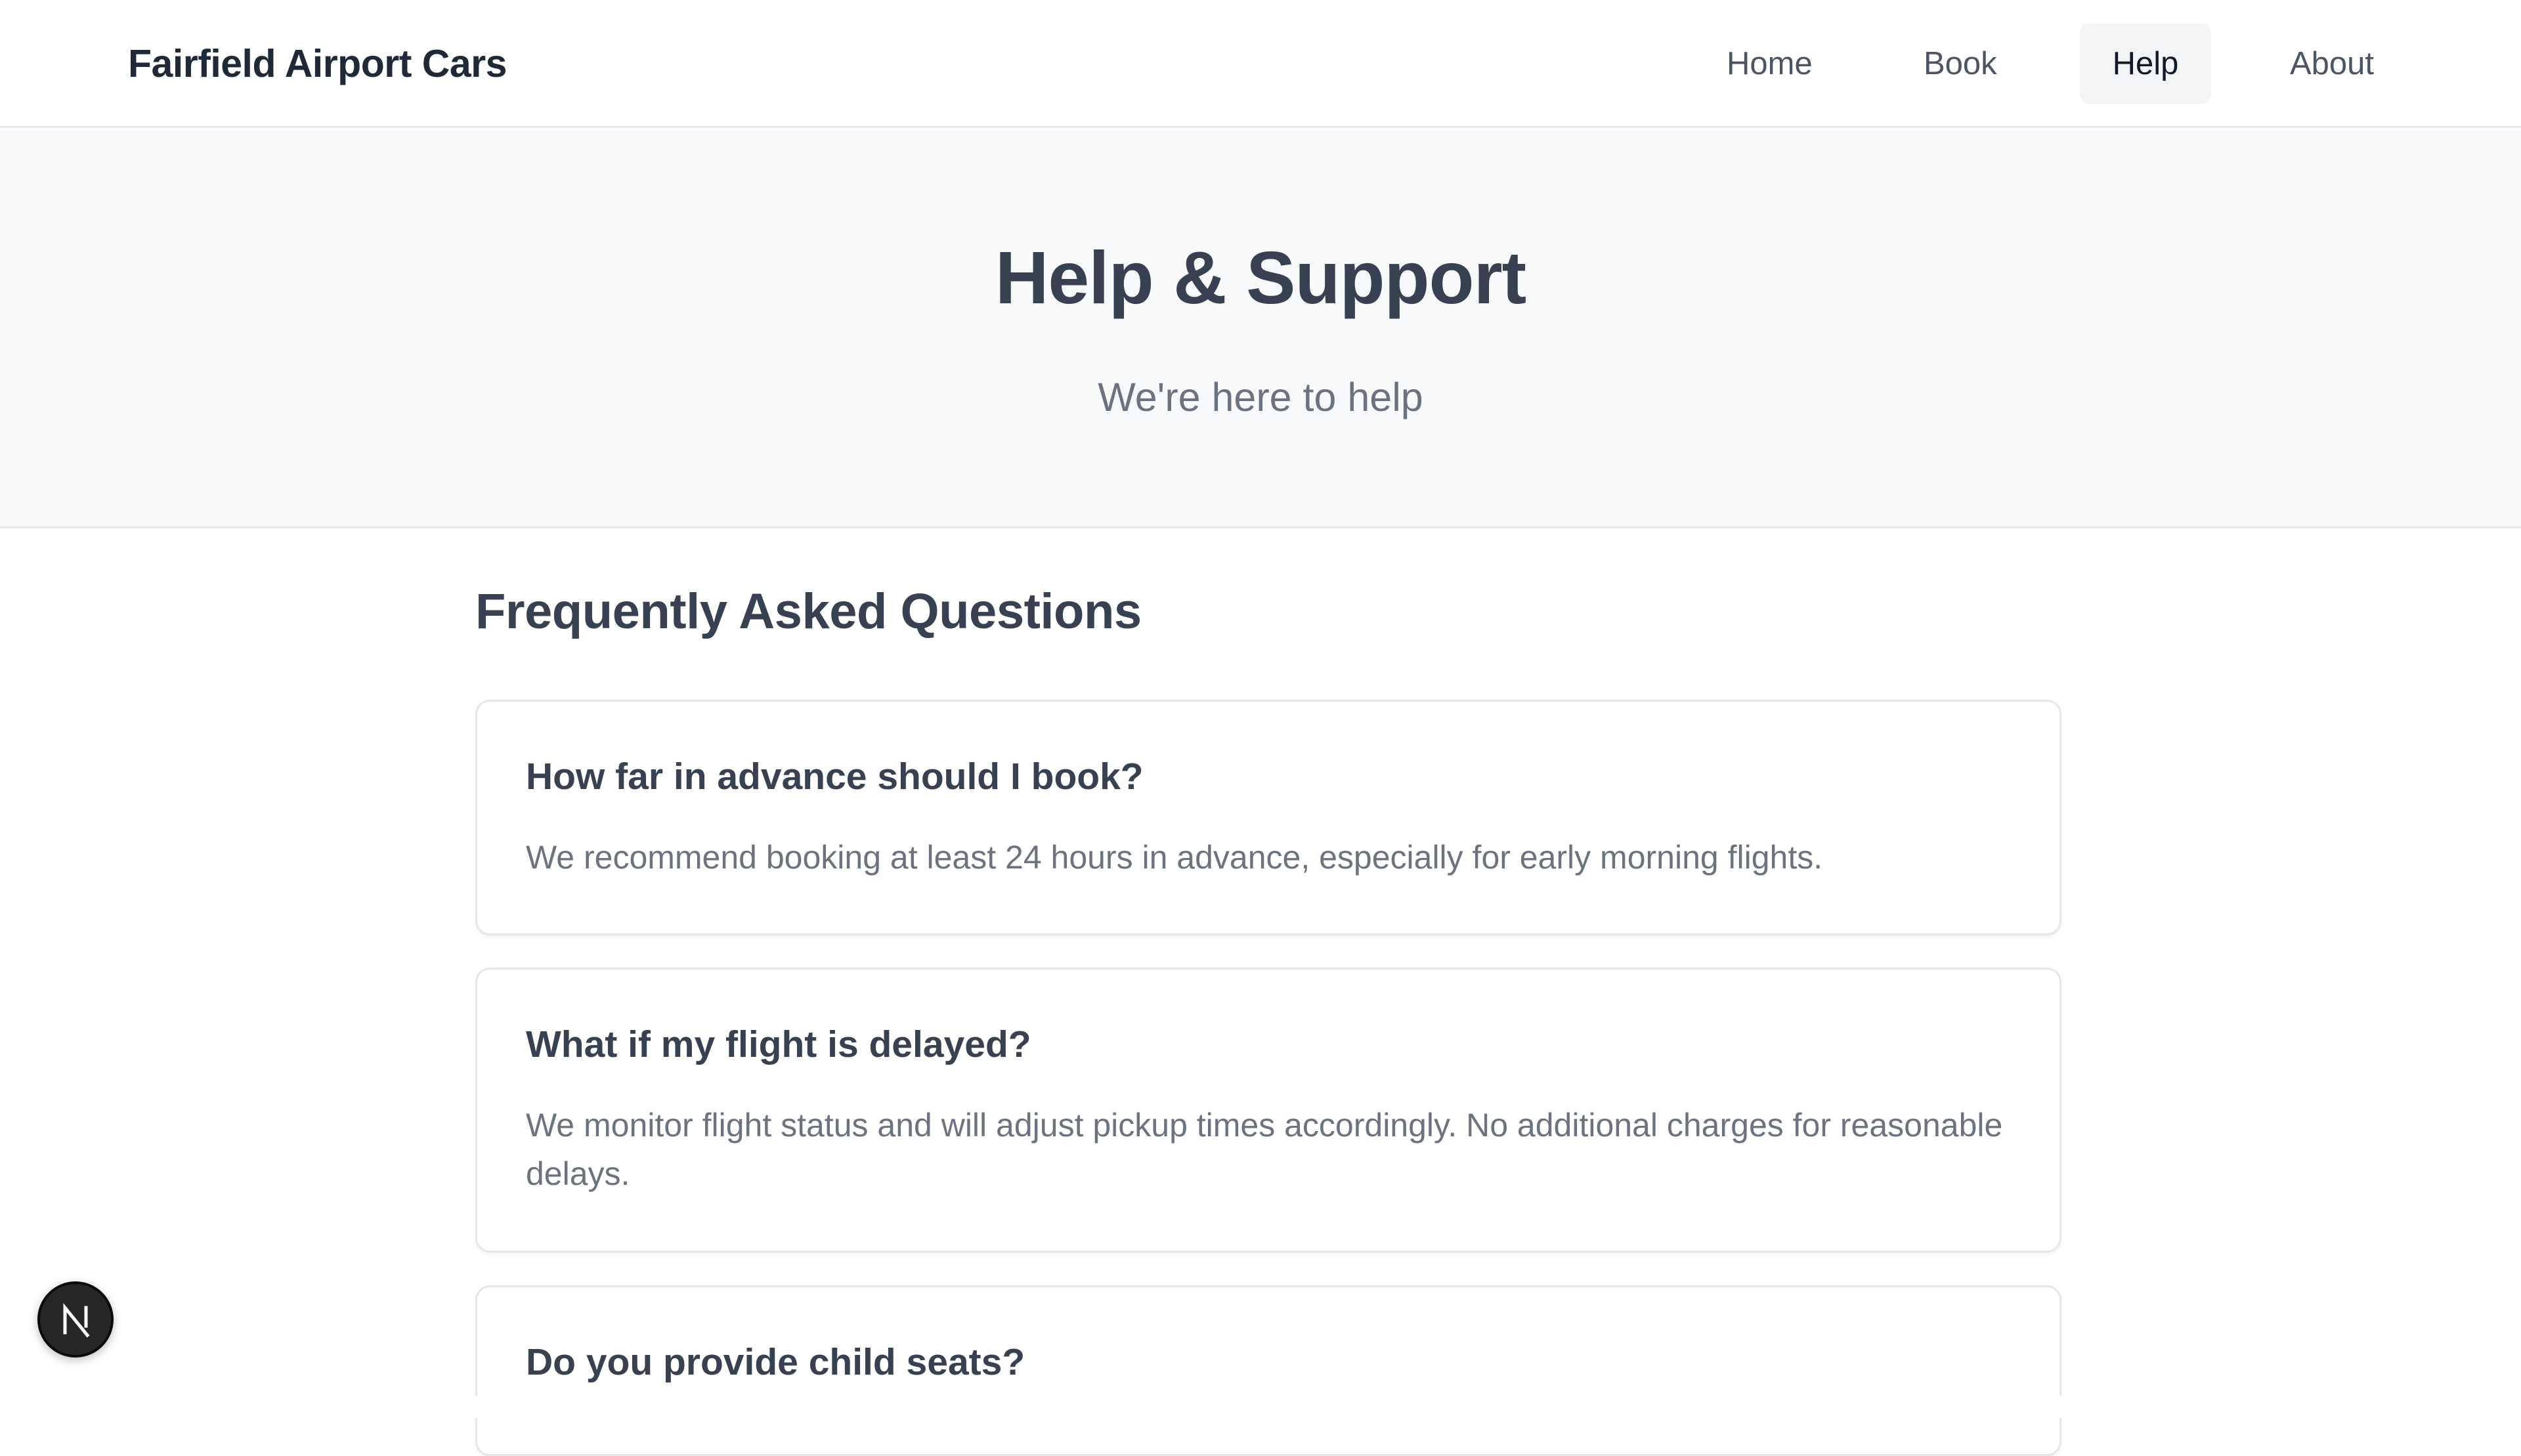 The width and height of the screenshot is (2521, 1456). What do you see at coordinates (1260, 277) in the screenshot?
I see `page-title: Help & Support` at bounding box center [1260, 277].